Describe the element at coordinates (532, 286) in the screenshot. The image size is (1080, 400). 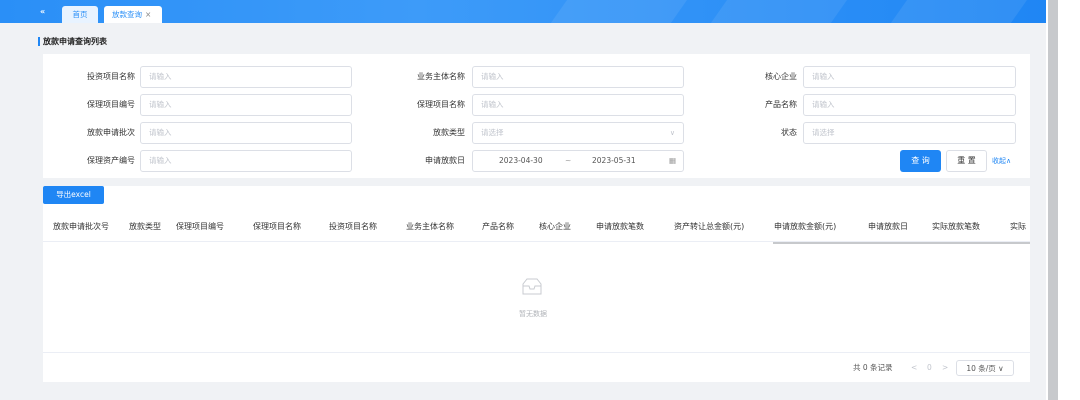
I see `empty-inbox-icon` at that location.